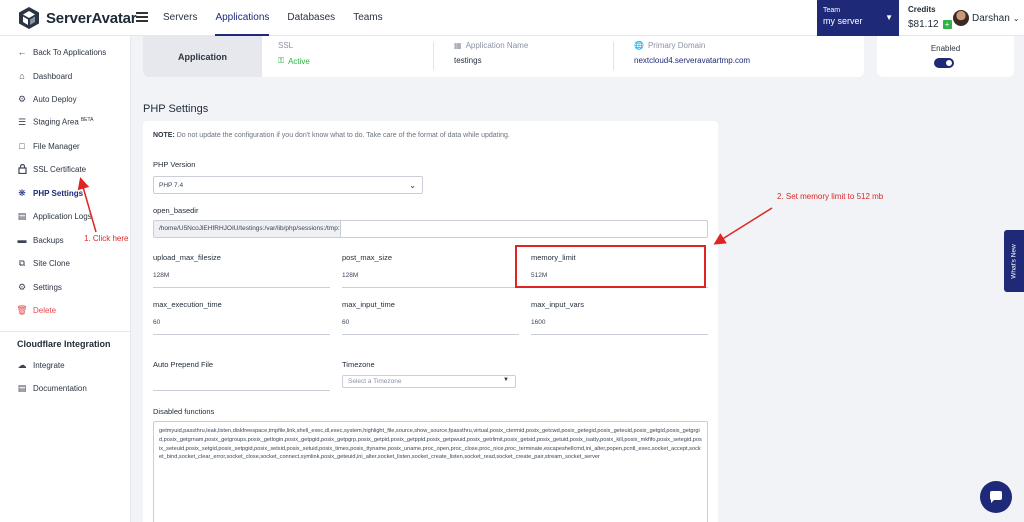 The image size is (1024, 522). I want to click on arrow-to-memory-limit, so click(743, 226).